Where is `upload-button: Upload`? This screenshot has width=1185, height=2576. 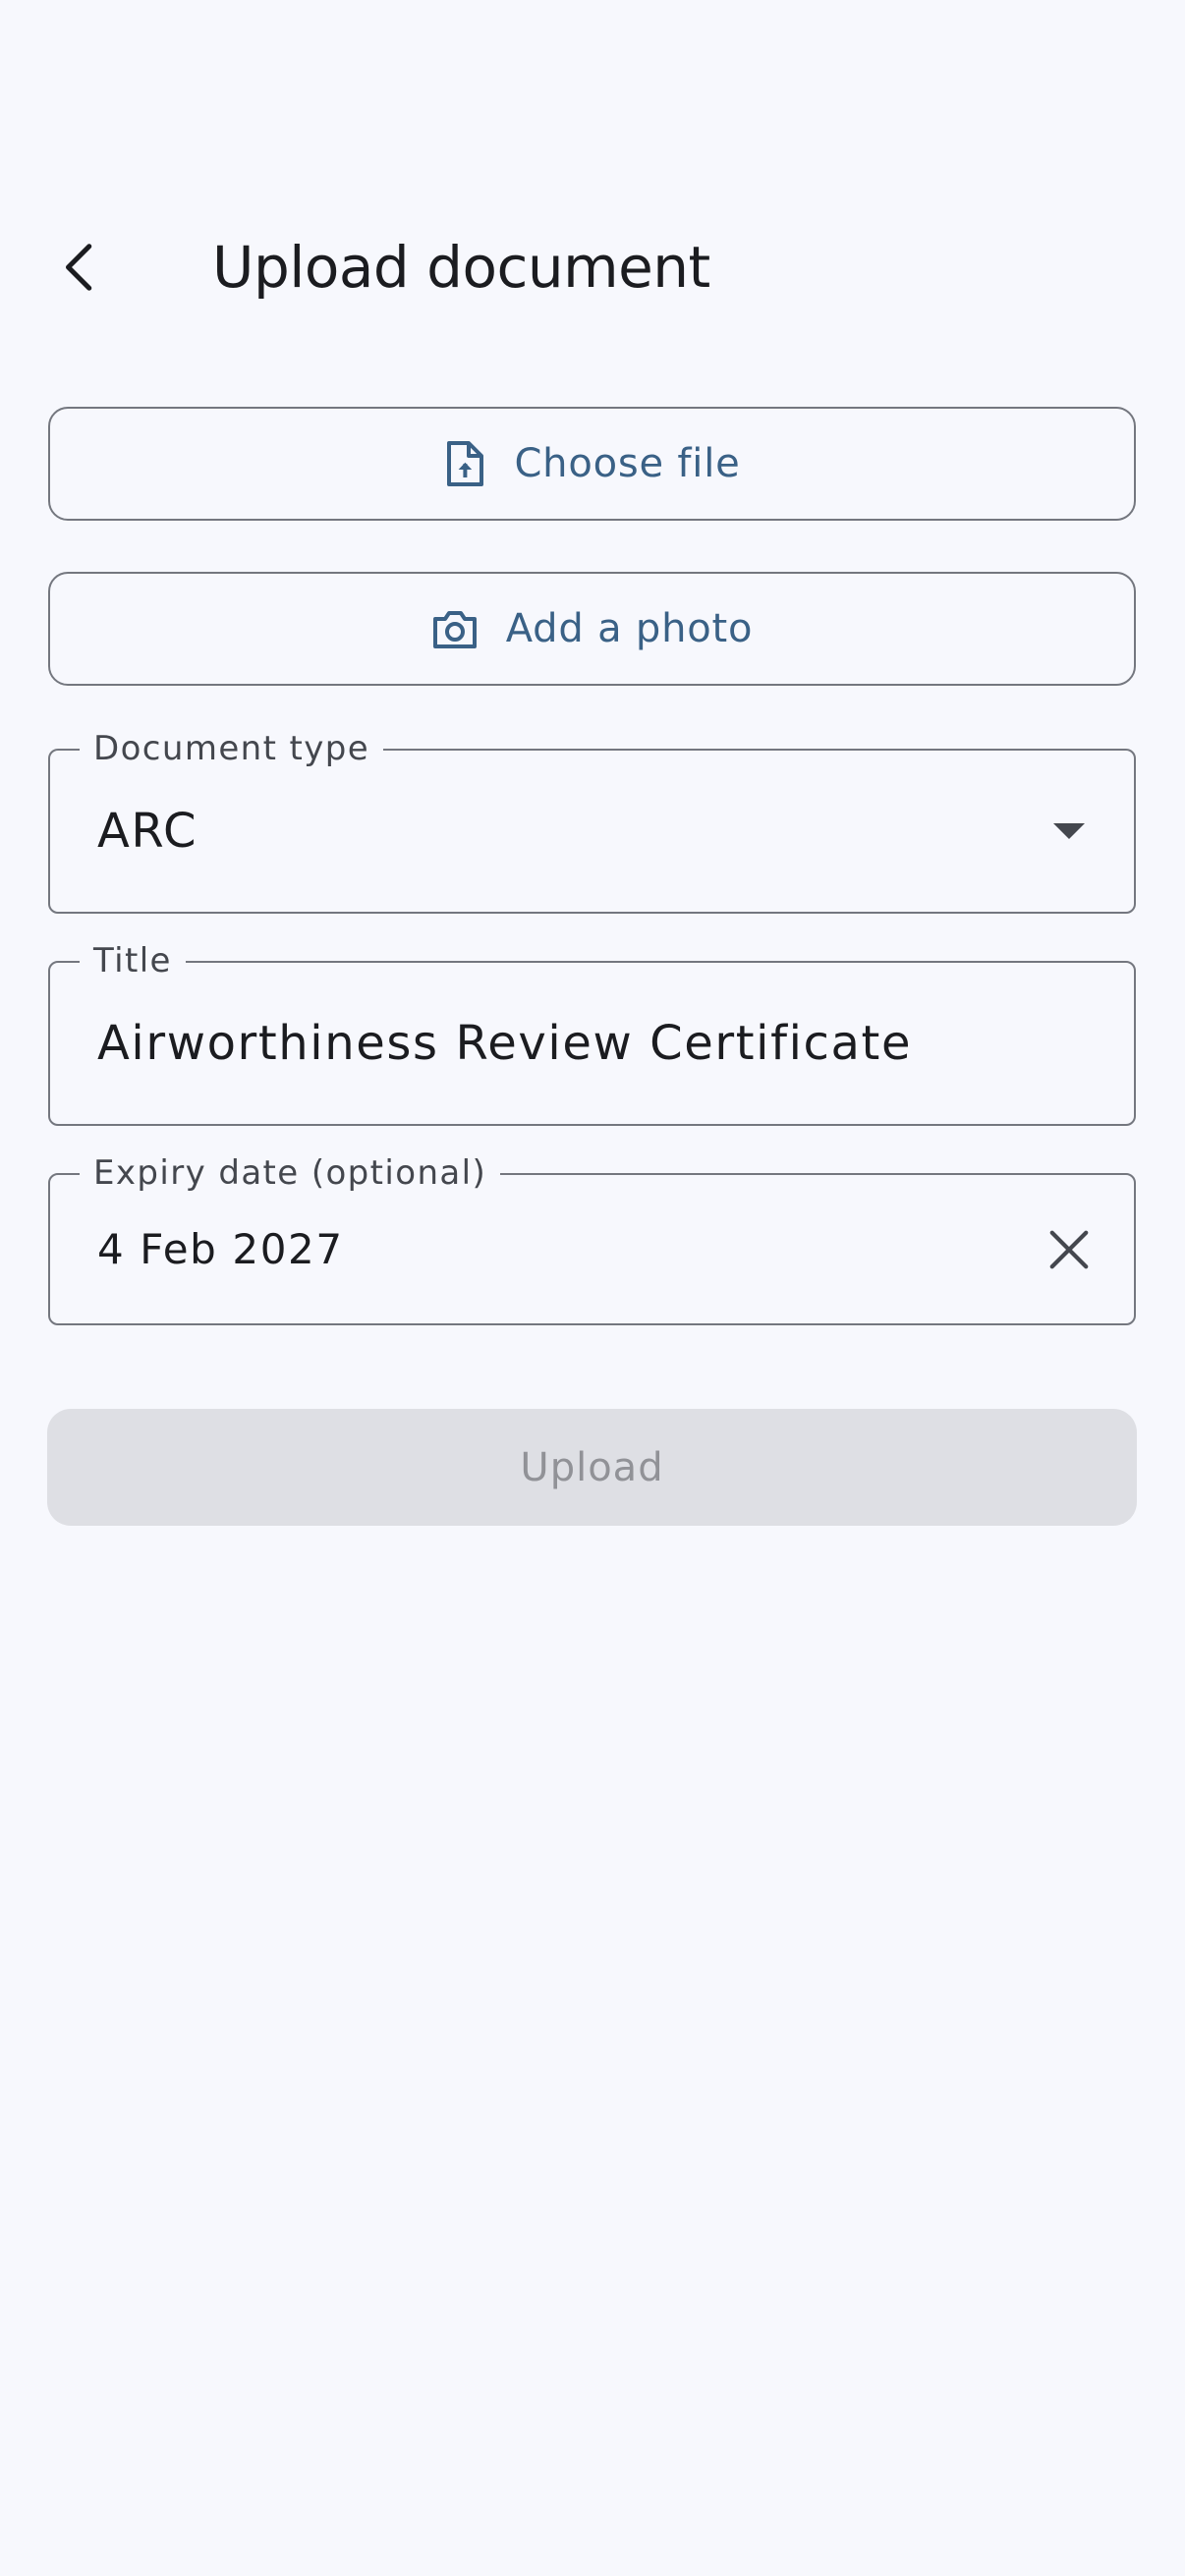 upload-button: Upload is located at coordinates (592, 1467).